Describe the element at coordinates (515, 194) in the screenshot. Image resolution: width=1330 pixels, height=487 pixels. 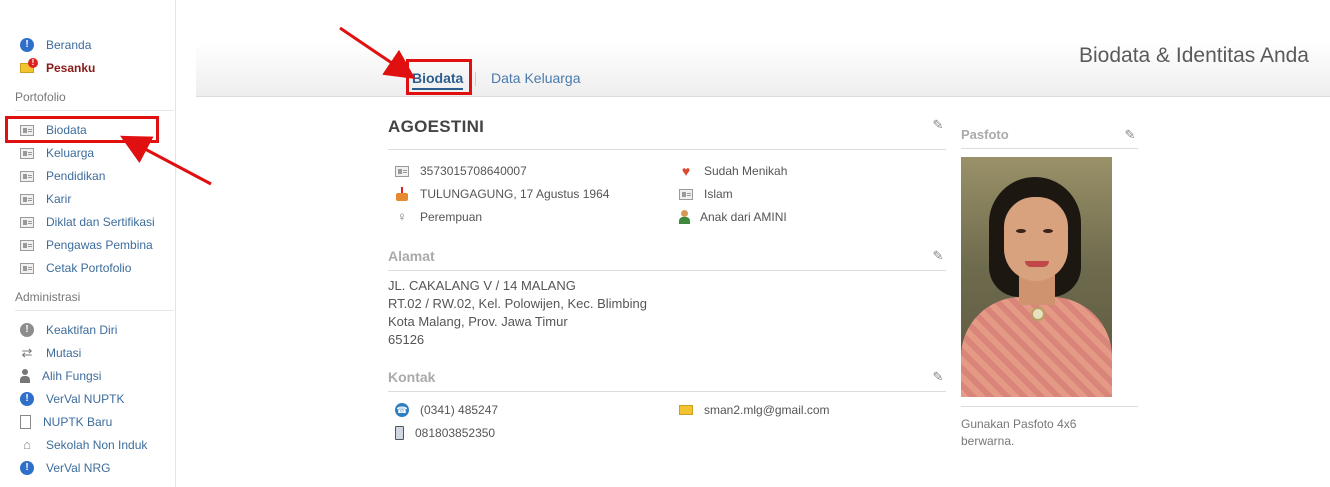
I see `birth-value: TULUNGAGUNG, 17 Agustus 1964` at that location.